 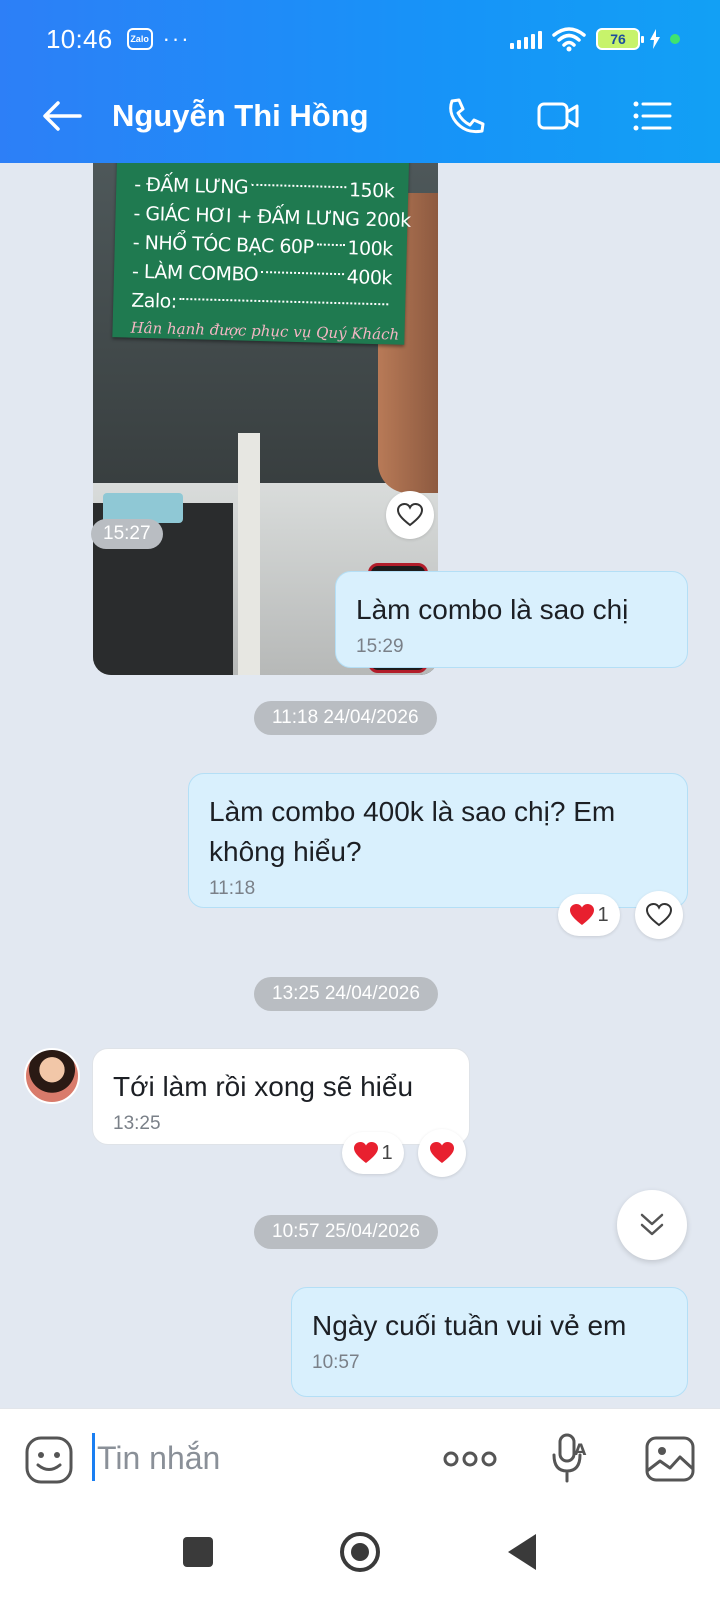 I want to click on home-button, so click(x=360, y=1552).